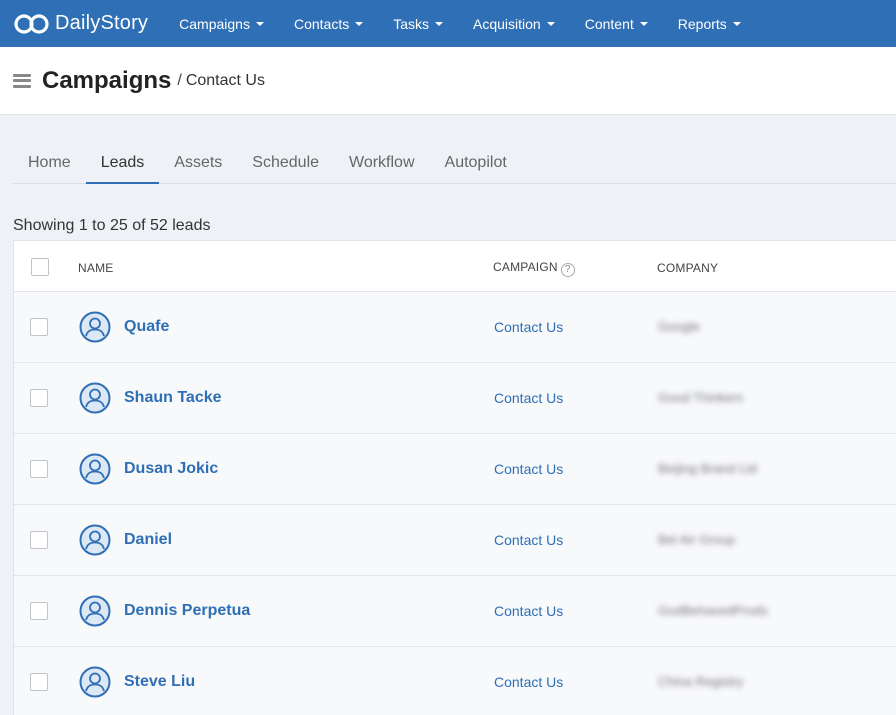 Image resolution: width=896 pixels, height=715 pixels. What do you see at coordinates (455, 266) in the screenshot?
I see `table-header: NAME CAMPAIGN? COMPANY` at bounding box center [455, 266].